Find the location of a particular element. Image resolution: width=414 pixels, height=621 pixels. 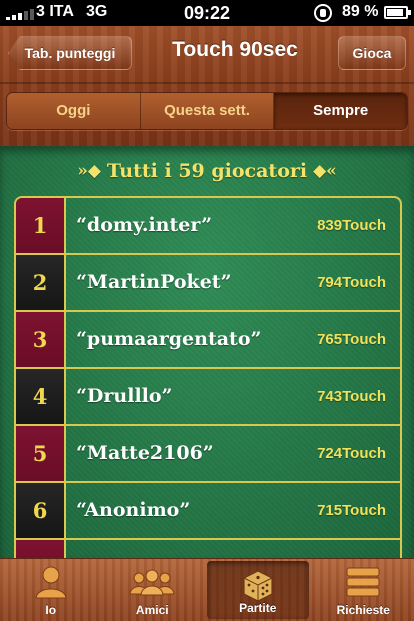

tab-label: Partite is located at coordinates (258, 608).